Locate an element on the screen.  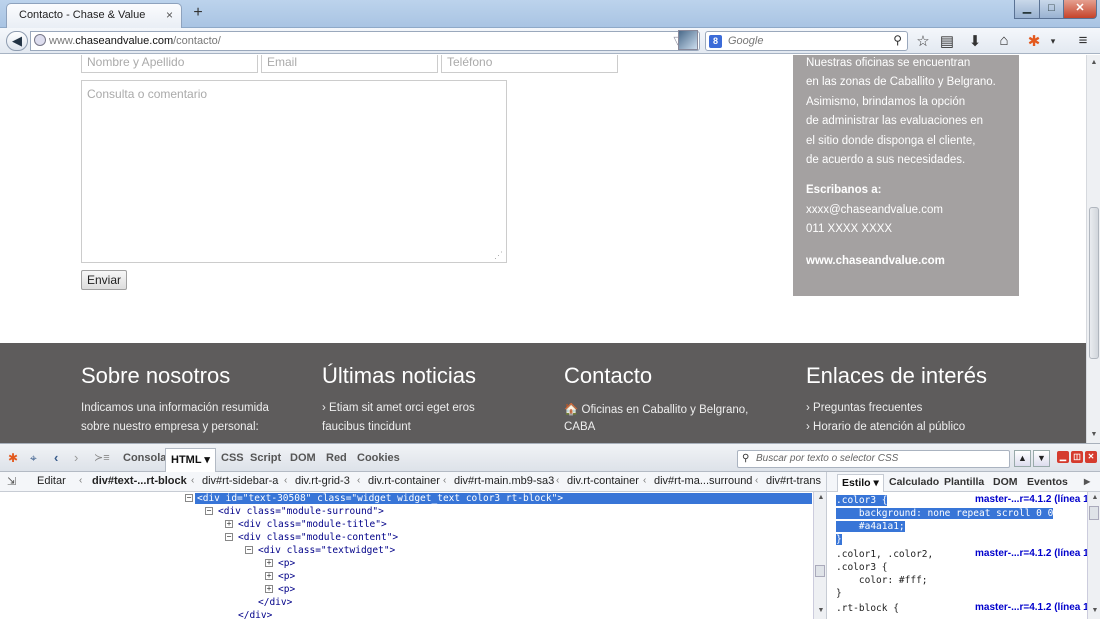
firebug-search-input: ⚲ Buscar por texto o selector CSS is located at coordinates (873, 459).